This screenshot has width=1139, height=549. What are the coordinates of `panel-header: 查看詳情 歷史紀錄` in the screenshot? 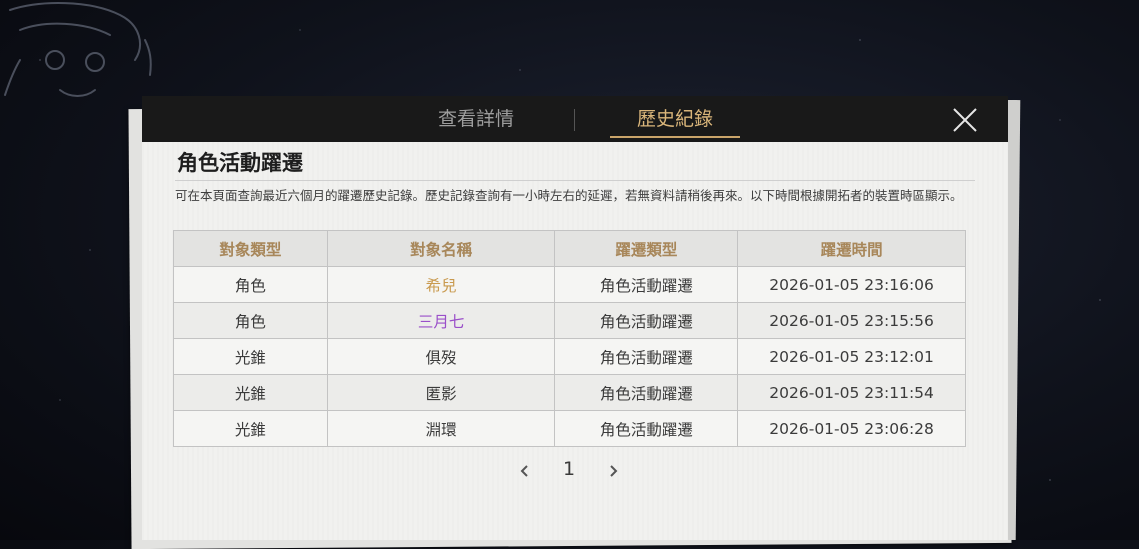 It's located at (575, 119).